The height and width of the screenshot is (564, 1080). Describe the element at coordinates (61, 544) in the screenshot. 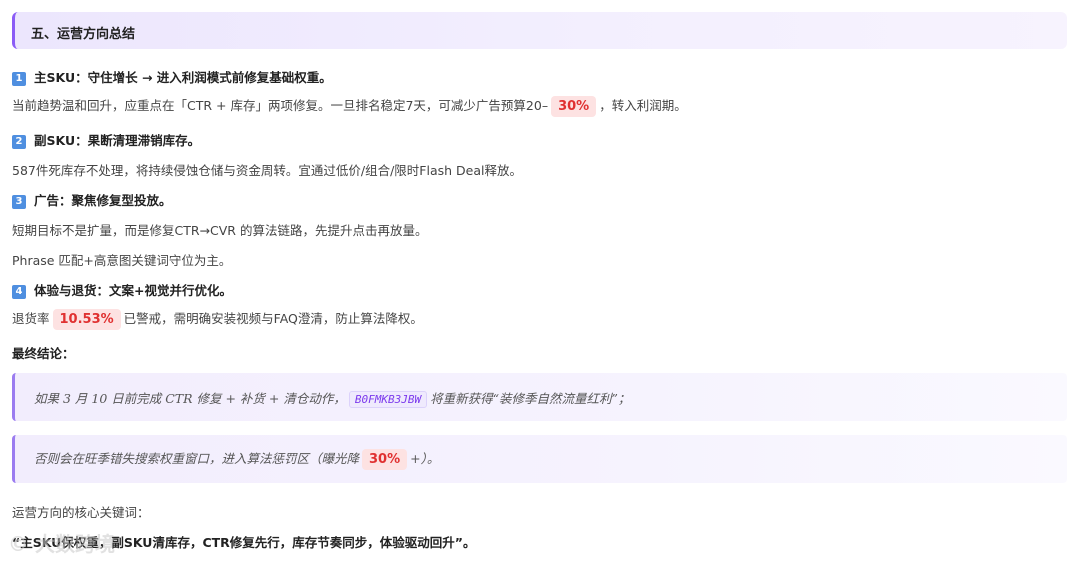

I see `watermark: © 大数跨境` at that location.